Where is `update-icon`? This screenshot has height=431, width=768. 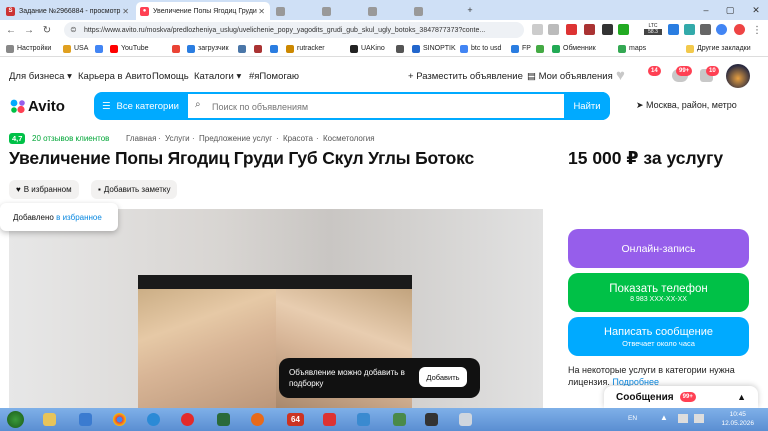
update-icon is located at coordinates (739, 29).